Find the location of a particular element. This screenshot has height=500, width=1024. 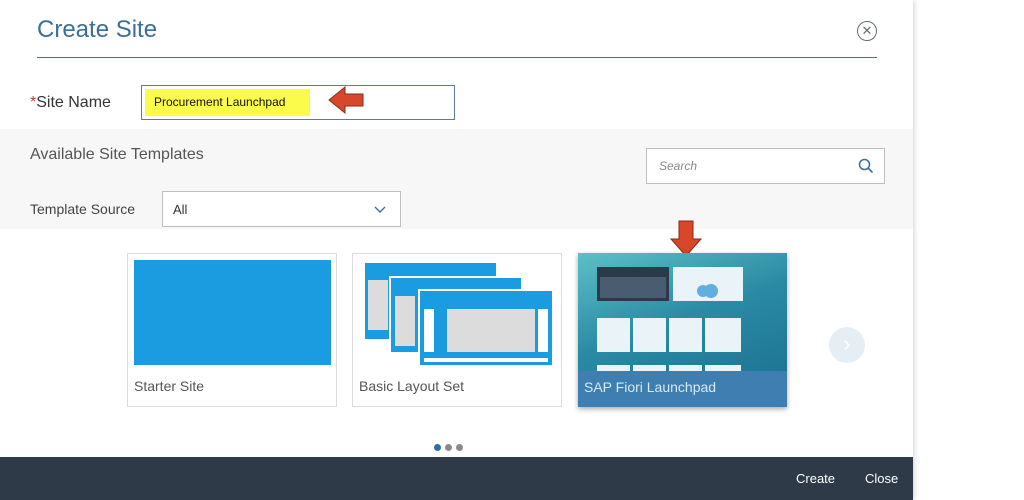

next-page-chevron-right-icon: › is located at coordinates (847, 345).